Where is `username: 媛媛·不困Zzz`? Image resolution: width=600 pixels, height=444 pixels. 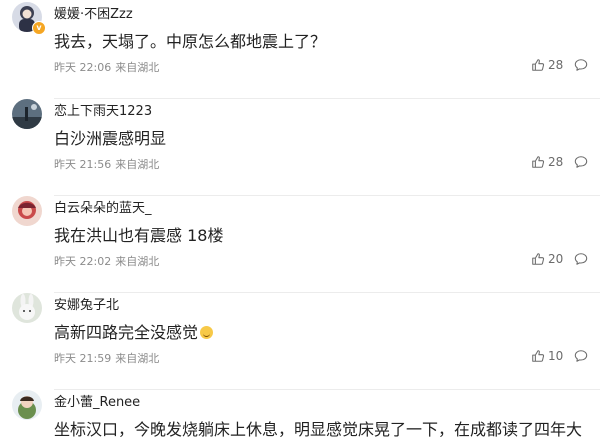
username: 媛媛·不困Zzz is located at coordinates (93, 12).